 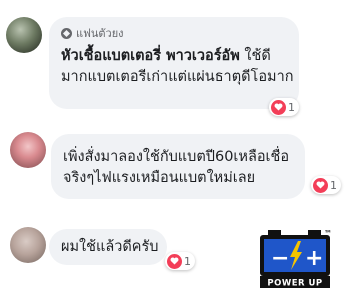 I want to click on comment-text-line: หัวเชื้อแบตเตอรี่ พาวเวอร์อัพ ใช้ดี, so click(x=174, y=56).